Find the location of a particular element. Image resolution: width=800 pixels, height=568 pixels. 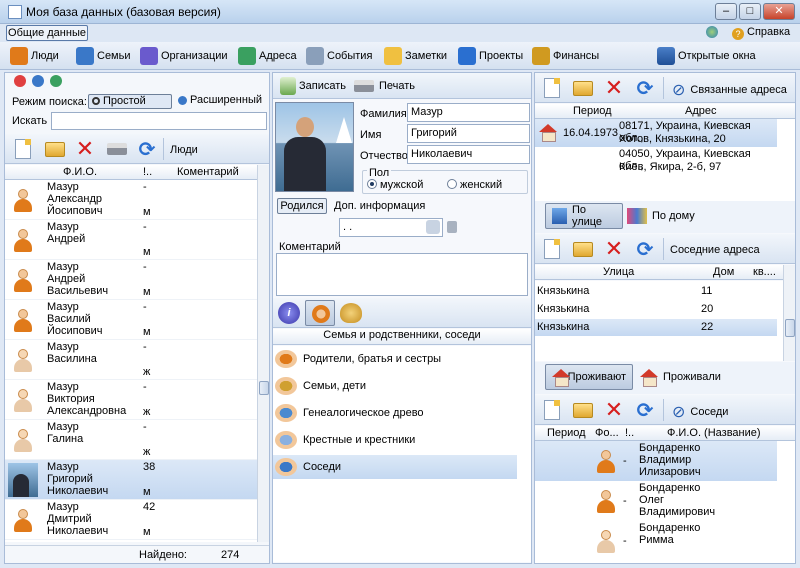

nearby-new-icon is located at coordinates (552, 249).